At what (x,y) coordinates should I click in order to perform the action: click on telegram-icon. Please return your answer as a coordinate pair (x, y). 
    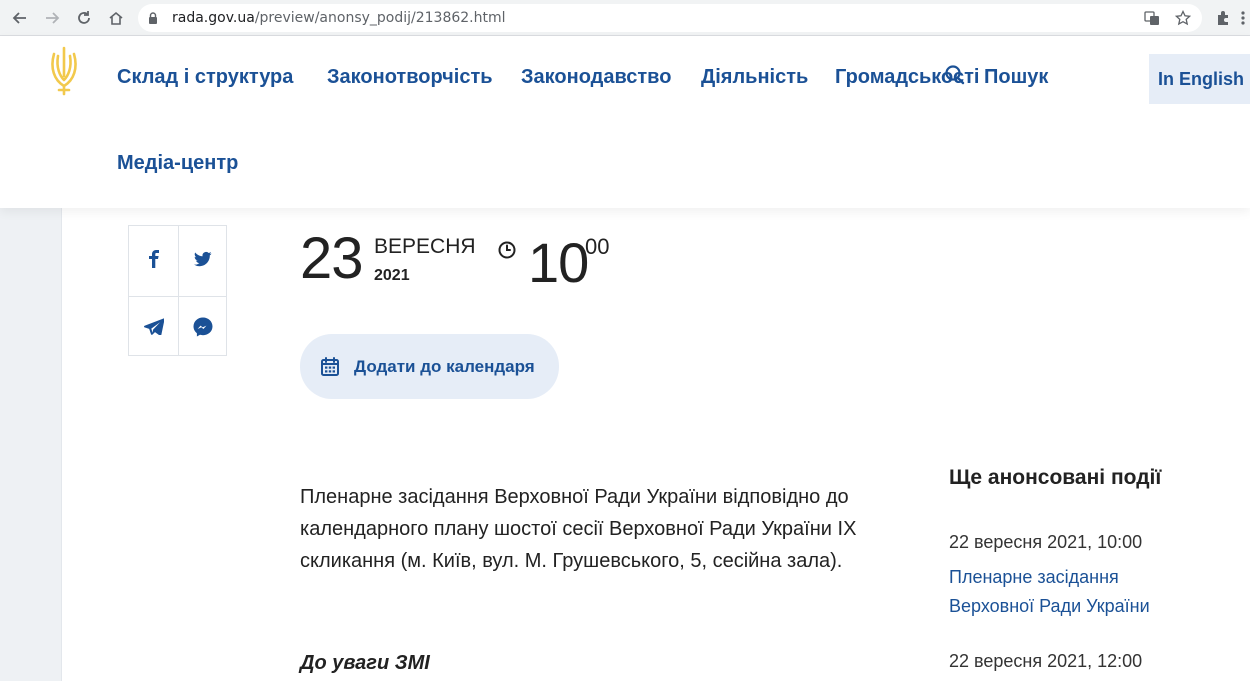
    Looking at the image, I should click on (153, 326).